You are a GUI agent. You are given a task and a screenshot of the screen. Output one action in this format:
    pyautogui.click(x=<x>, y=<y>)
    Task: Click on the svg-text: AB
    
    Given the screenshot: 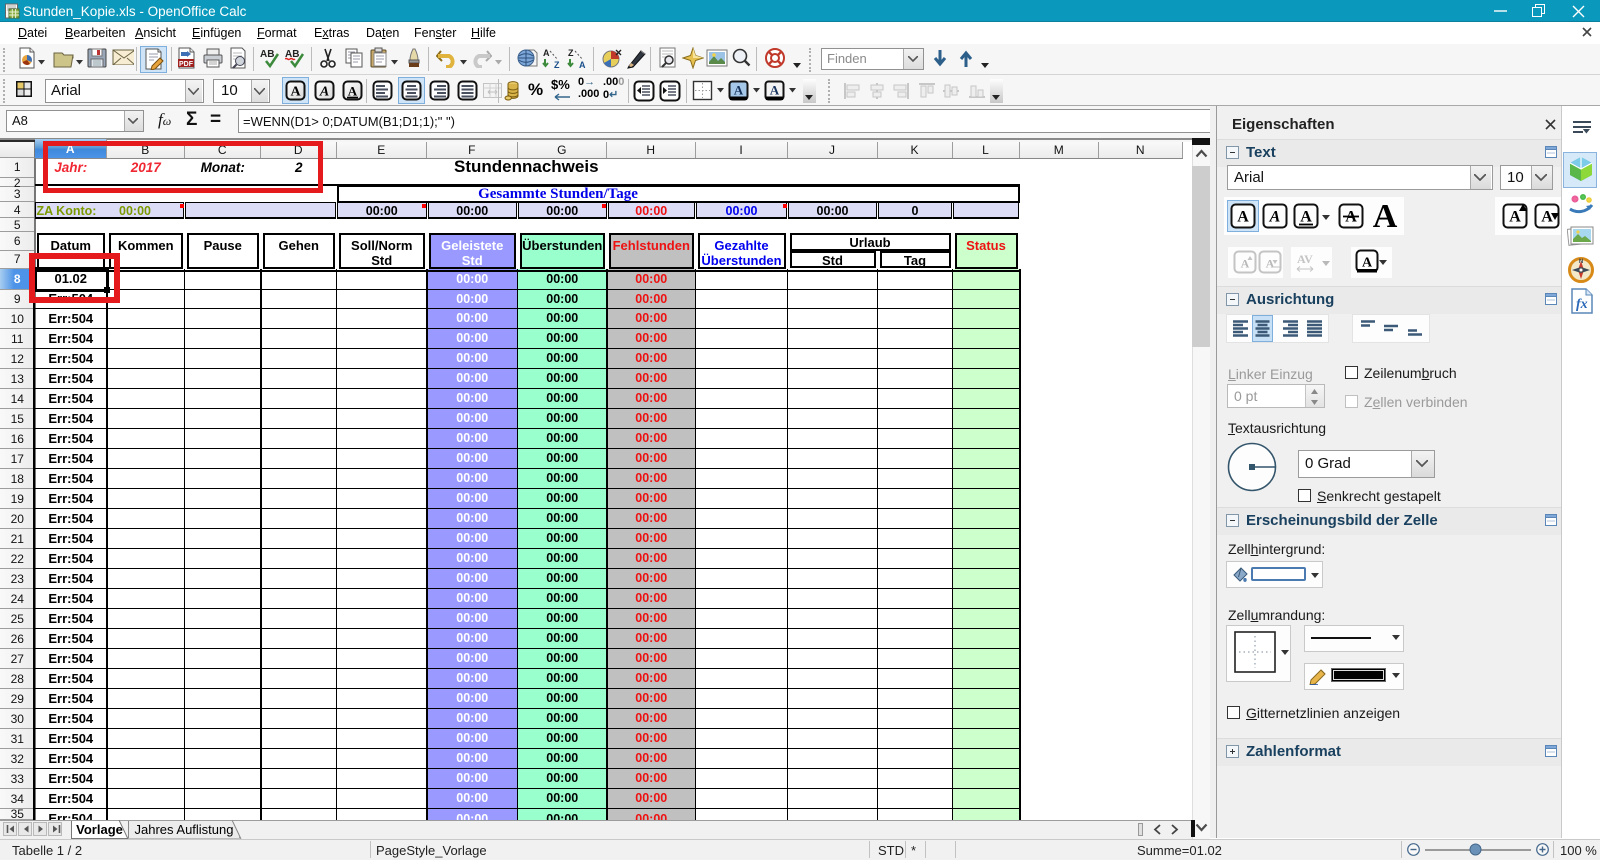 What is the action you would take?
    pyautogui.click(x=267, y=54)
    